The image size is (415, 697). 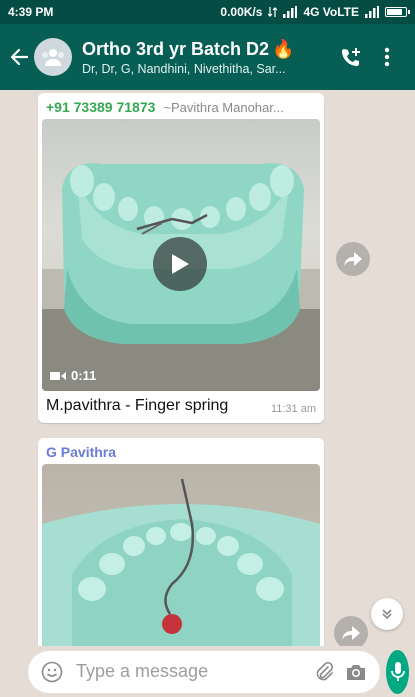 What do you see at coordinates (273, 12) in the screenshot?
I see `data-transfer-icon` at bounding box center [273, 12].